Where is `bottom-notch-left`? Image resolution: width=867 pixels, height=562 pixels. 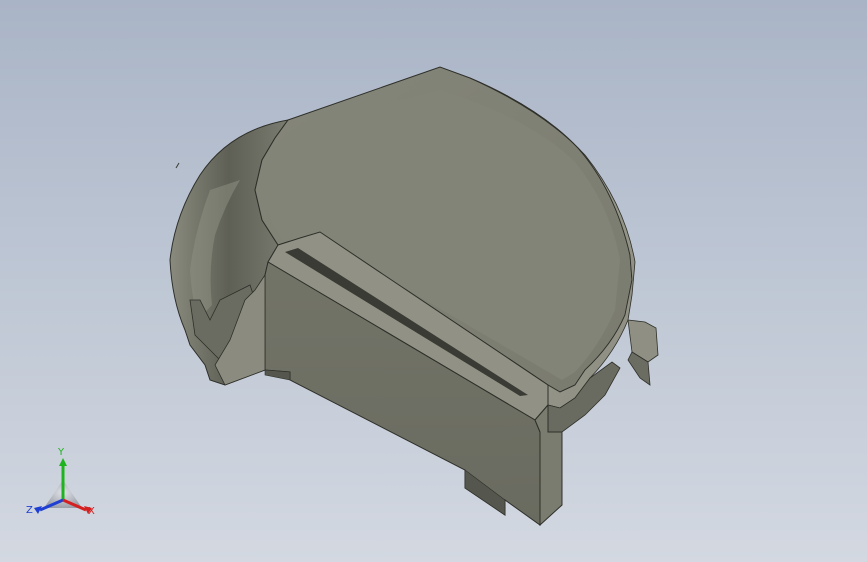 bottom-notch-left is located at coordinates (277, 375).